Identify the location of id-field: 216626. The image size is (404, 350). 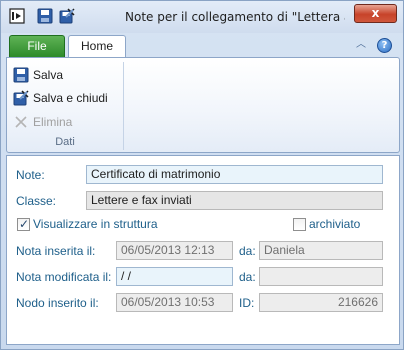
(321, 302).